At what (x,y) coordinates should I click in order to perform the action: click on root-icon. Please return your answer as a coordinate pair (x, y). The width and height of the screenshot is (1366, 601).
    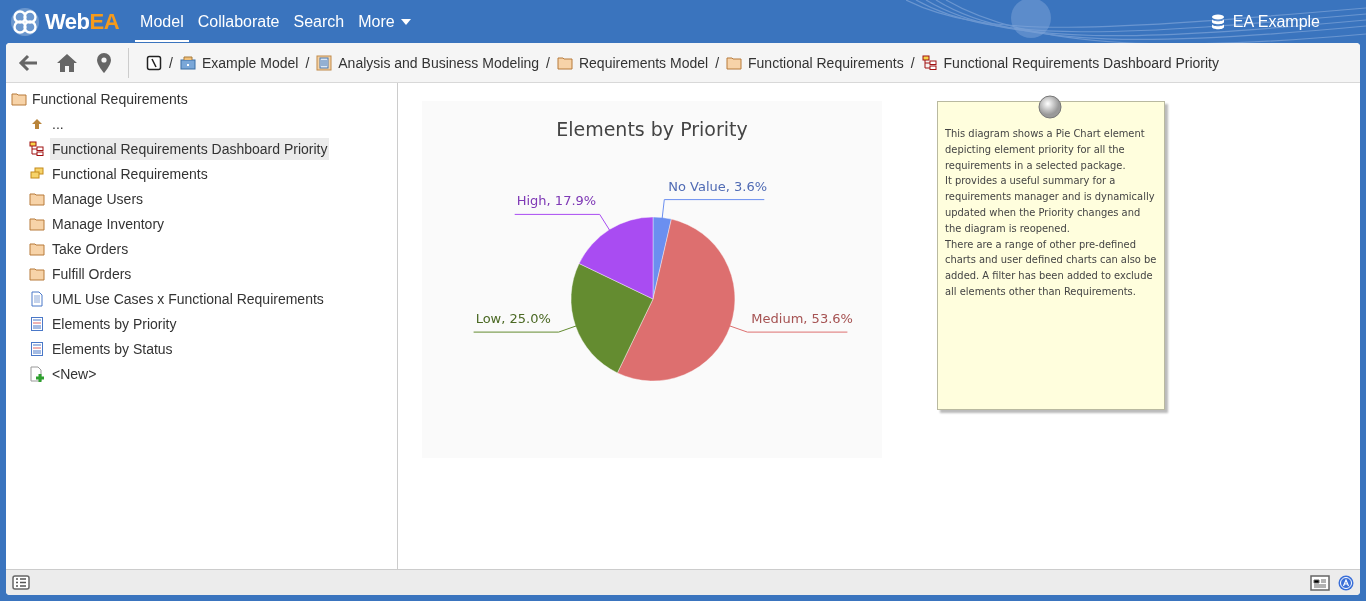
    Looking at the image, I should click on (154, 62).